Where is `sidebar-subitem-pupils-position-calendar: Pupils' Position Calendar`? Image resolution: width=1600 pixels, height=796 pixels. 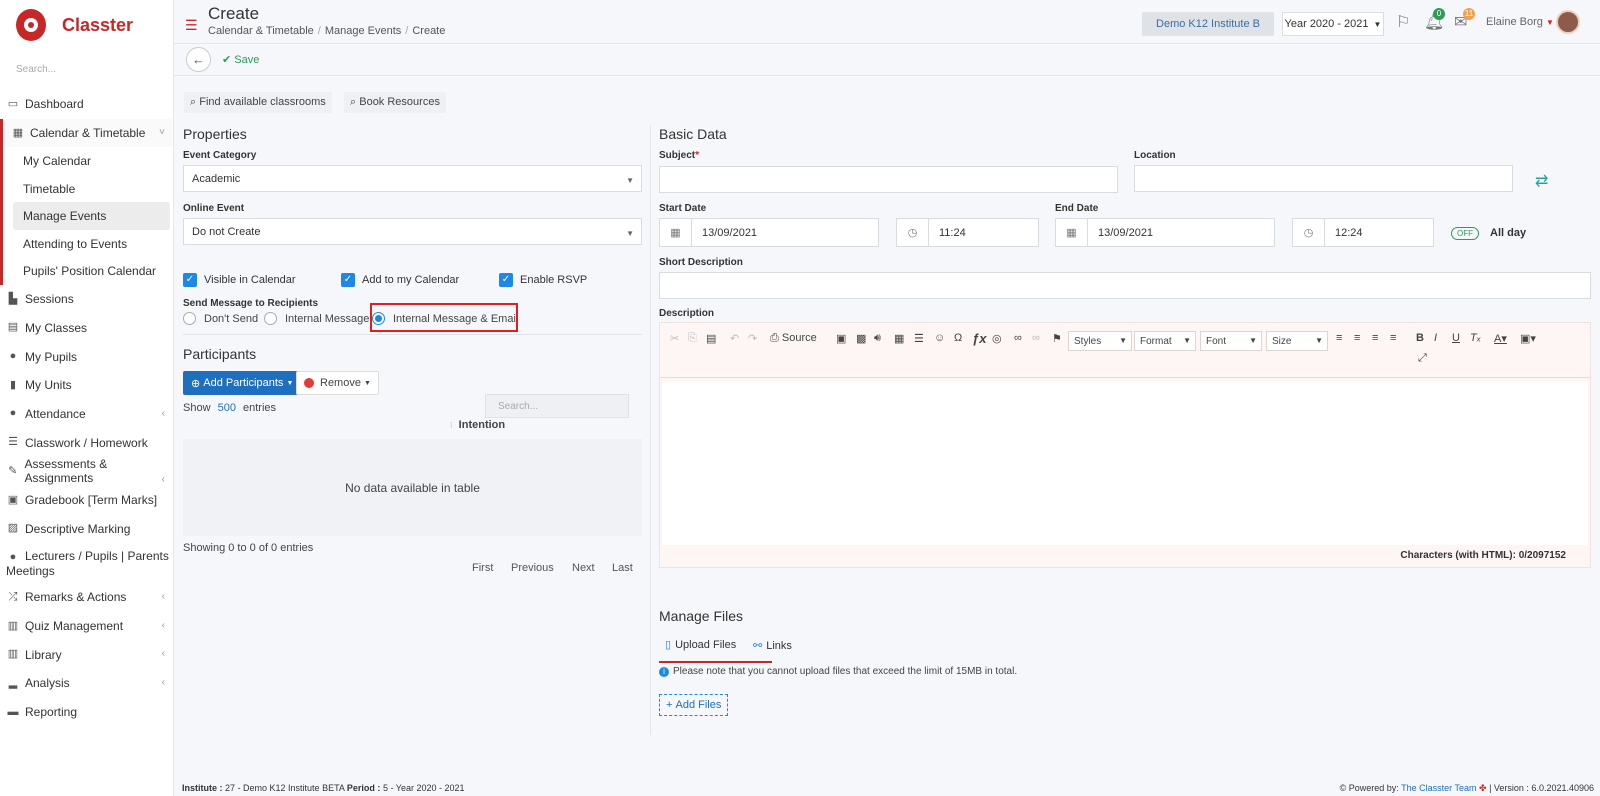 sidebar-subitem-pupils-position-calendar: Pupils' Position Calendar is located at coordinates (88, 271).